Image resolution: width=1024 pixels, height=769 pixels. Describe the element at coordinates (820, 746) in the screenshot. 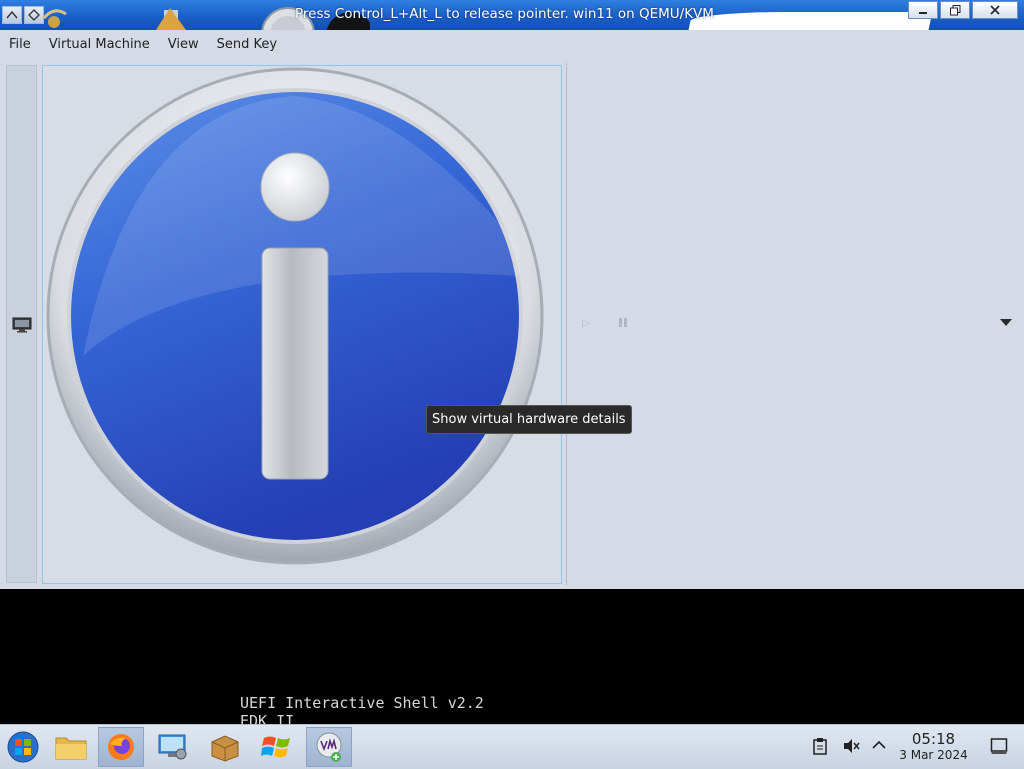

I see `clipboard-icon` at that location.